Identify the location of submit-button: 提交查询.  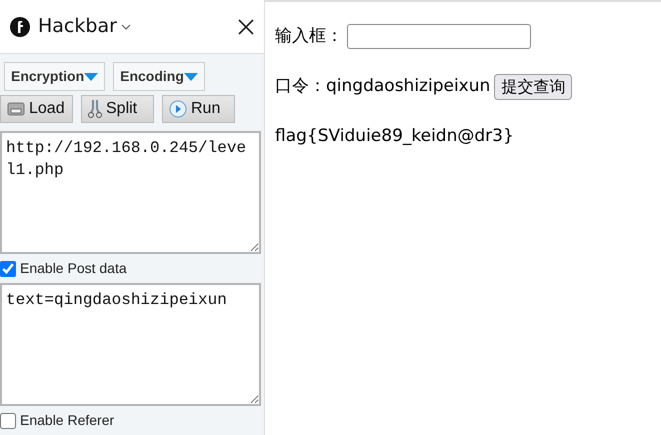
(533, 87).